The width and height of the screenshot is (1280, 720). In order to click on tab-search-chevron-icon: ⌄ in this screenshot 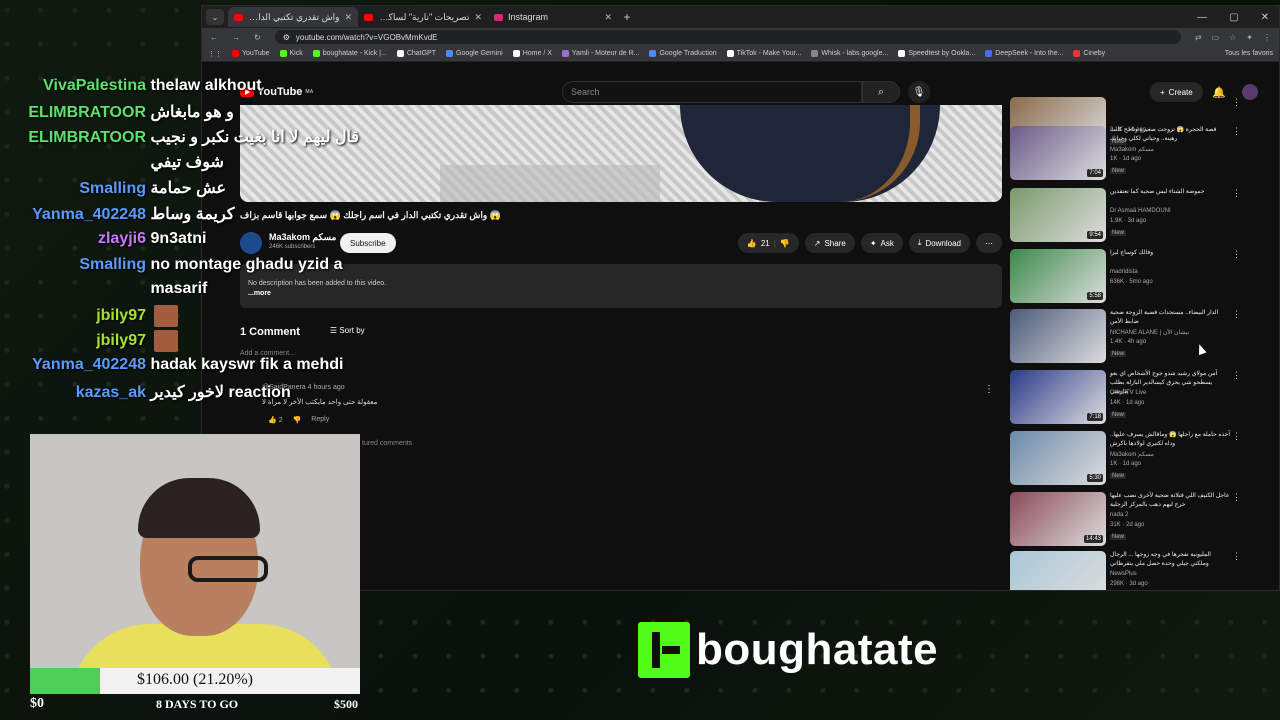, I will do `click(215, 17)`.